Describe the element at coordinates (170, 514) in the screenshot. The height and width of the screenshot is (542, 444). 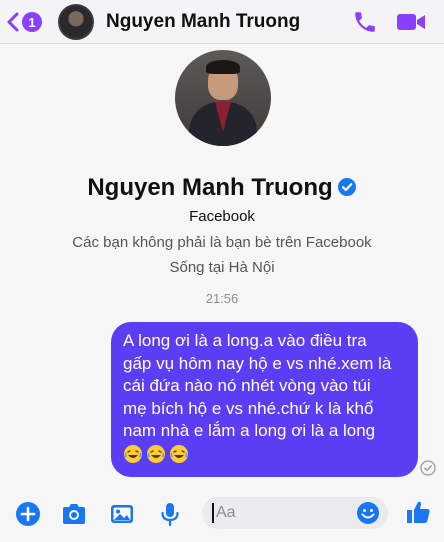
I see `microphone-icon` at that location.